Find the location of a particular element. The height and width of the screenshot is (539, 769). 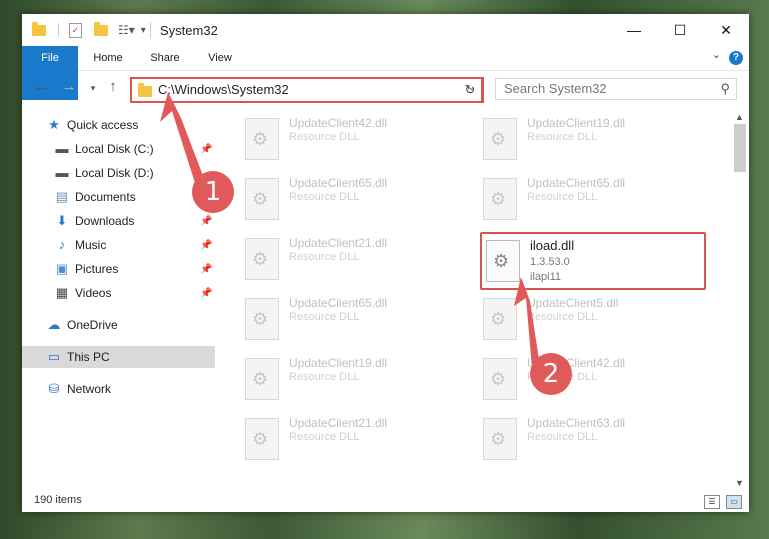

arrow-2-shape is located at coordinates (527, 322).